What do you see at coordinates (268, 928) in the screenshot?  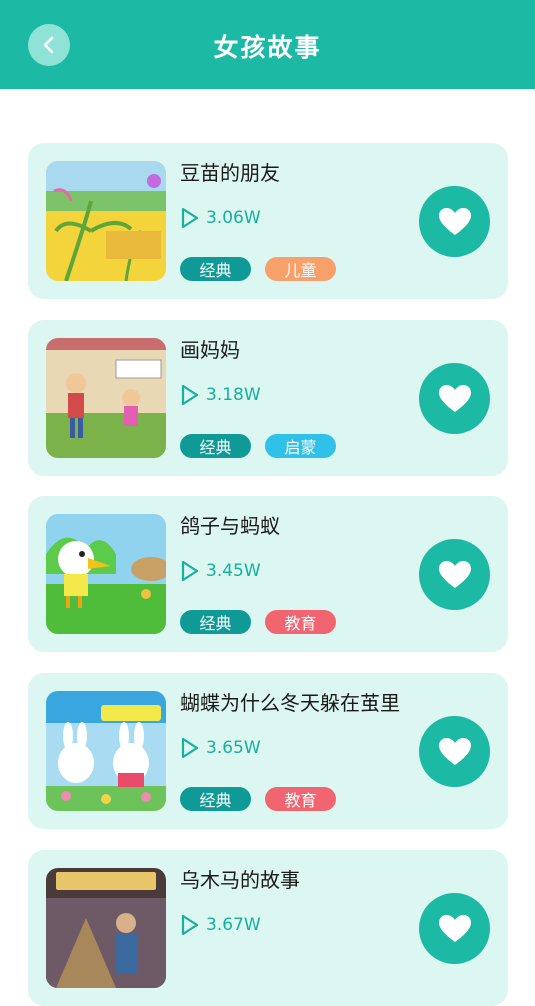 I see `story-card: 乌木马的故事 3.67W` at bounding box center [268, 928].